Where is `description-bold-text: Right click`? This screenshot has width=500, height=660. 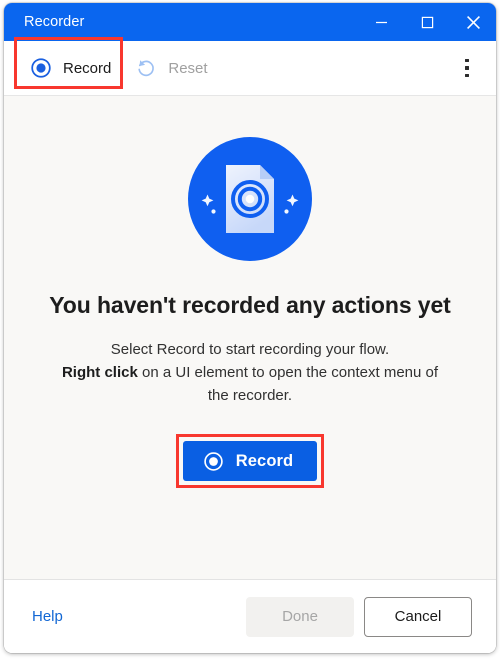 description-bold-text: Right click is located at coordinates (99, 372).